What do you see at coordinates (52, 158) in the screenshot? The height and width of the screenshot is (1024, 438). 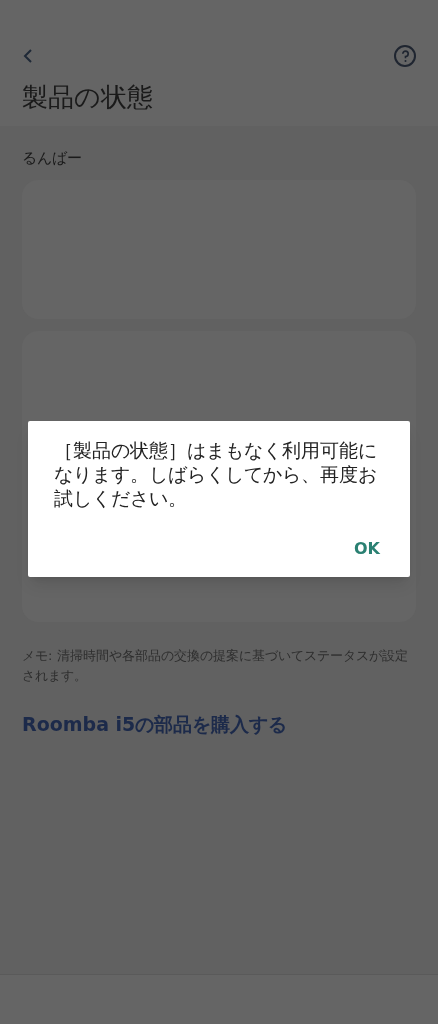 I see `device-name: るんばー` at bounding box center [52, 158].